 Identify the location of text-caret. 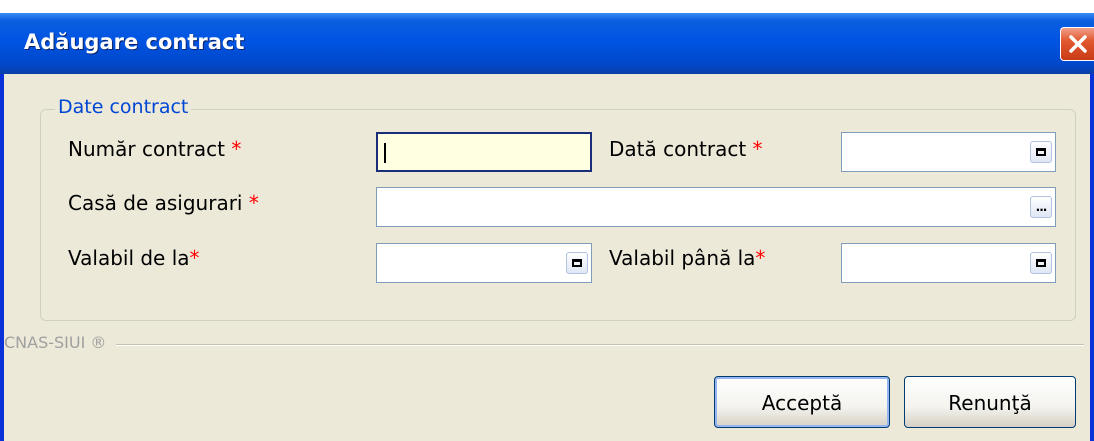
(385, 153).